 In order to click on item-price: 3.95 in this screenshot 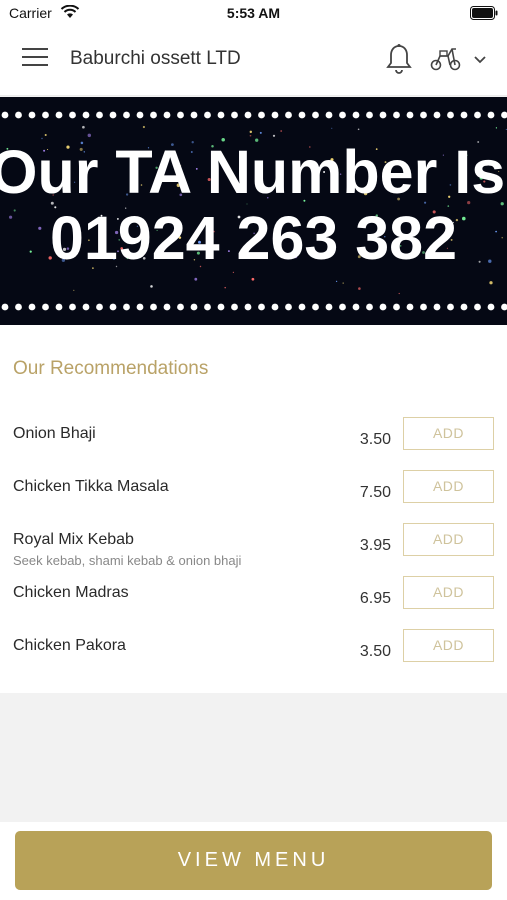, I will do `click(375, 545)`.